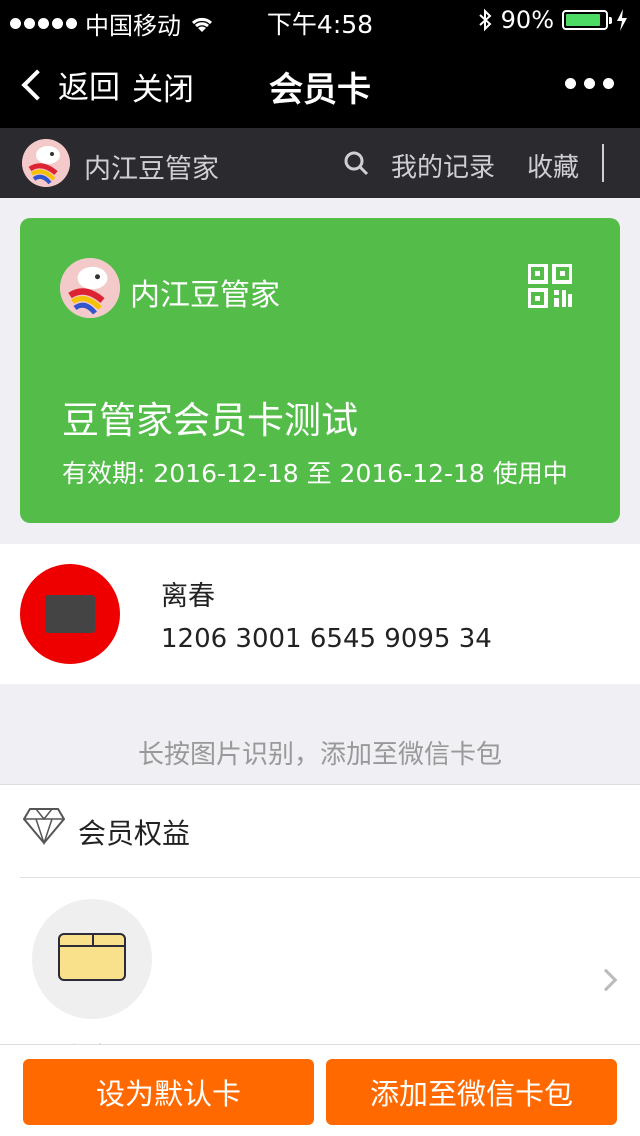 This screenshot has width=640, height=1136. What do you see at coordinates (589, 83) in the screenshot?
I see `more-icon` at bounding box center [589, 83].